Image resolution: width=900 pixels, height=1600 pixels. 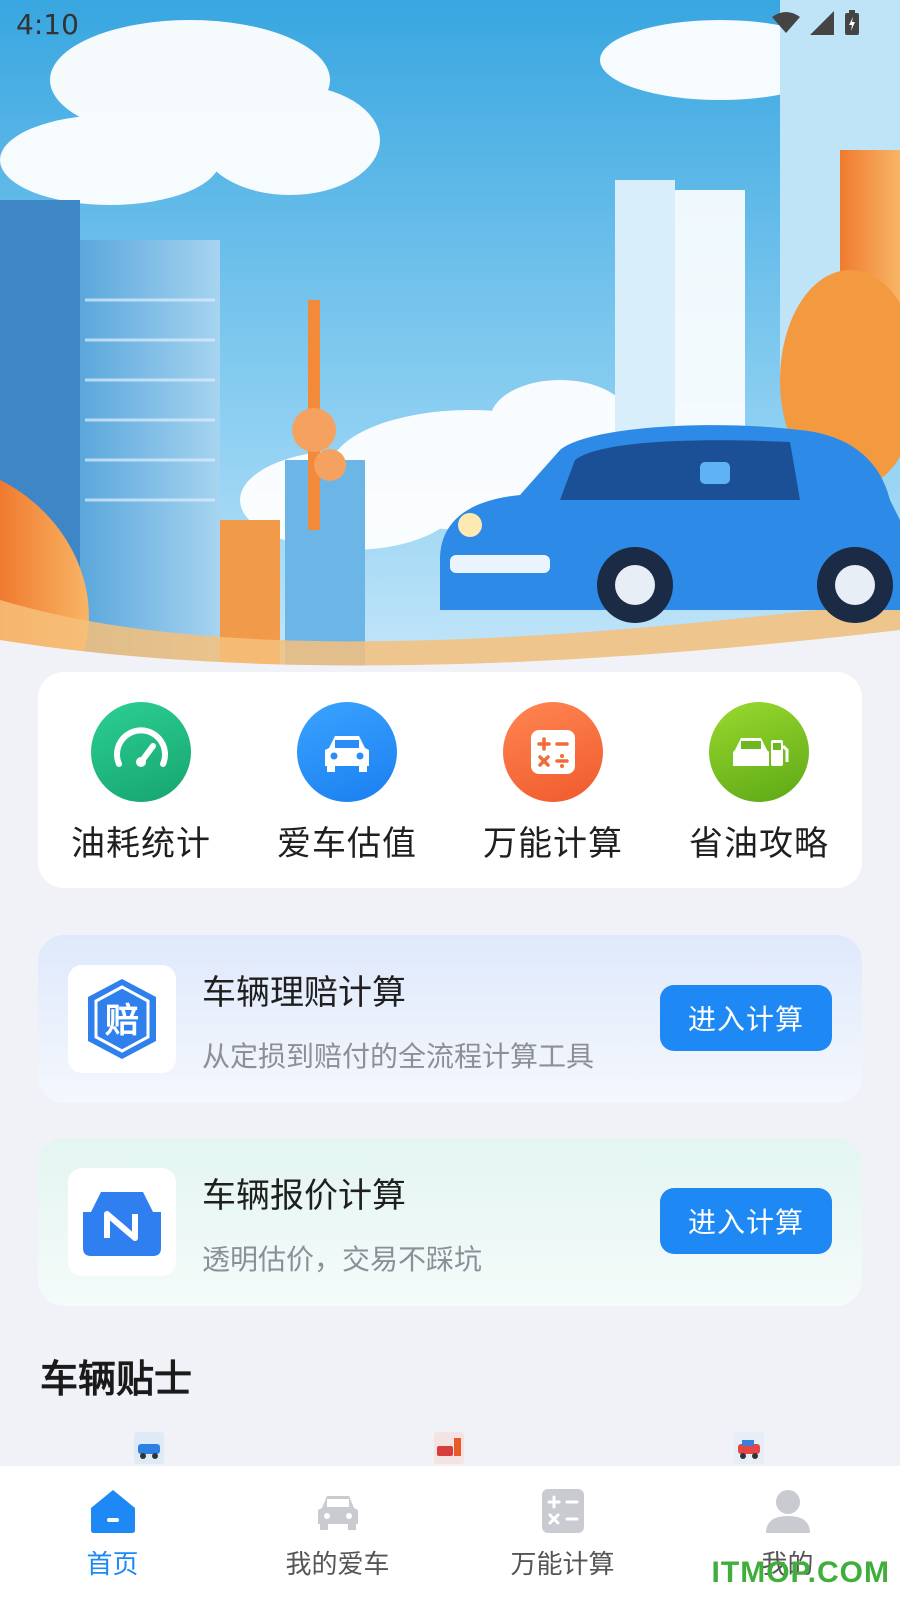 I want to click on quick-label: 万能计算, so click(x=553, y=844).